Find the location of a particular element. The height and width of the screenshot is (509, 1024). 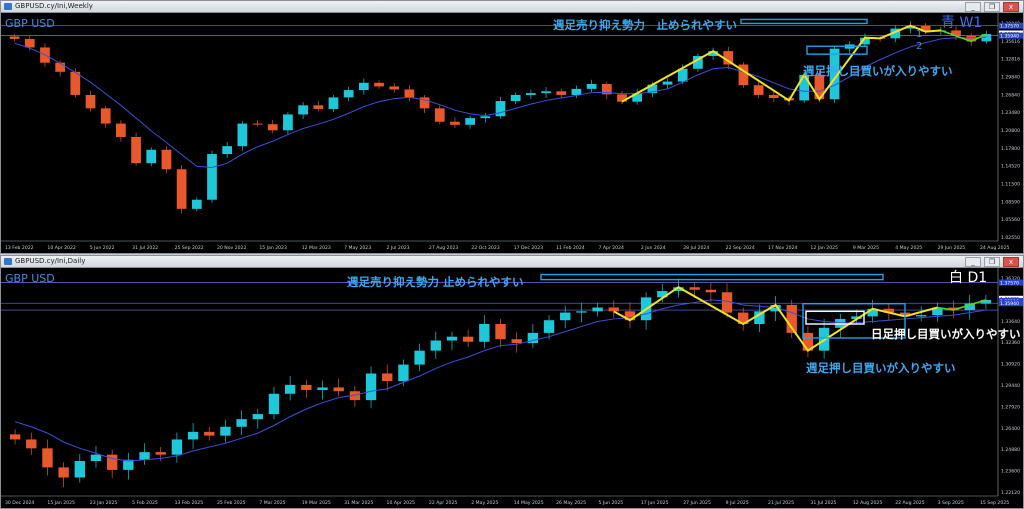

x-tick-label: 2 May 2025 is located at coordinates (484, 503).